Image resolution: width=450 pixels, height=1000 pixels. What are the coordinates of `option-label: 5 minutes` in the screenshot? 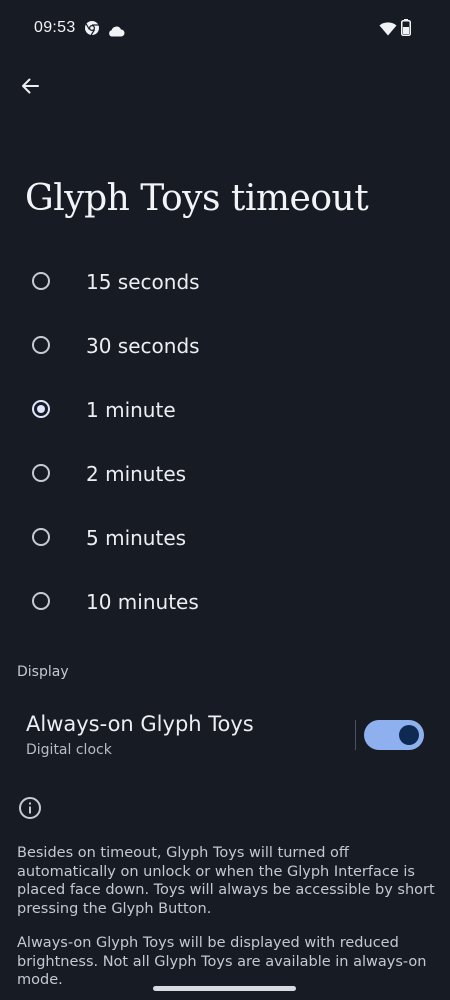 It's located at (136, 538).